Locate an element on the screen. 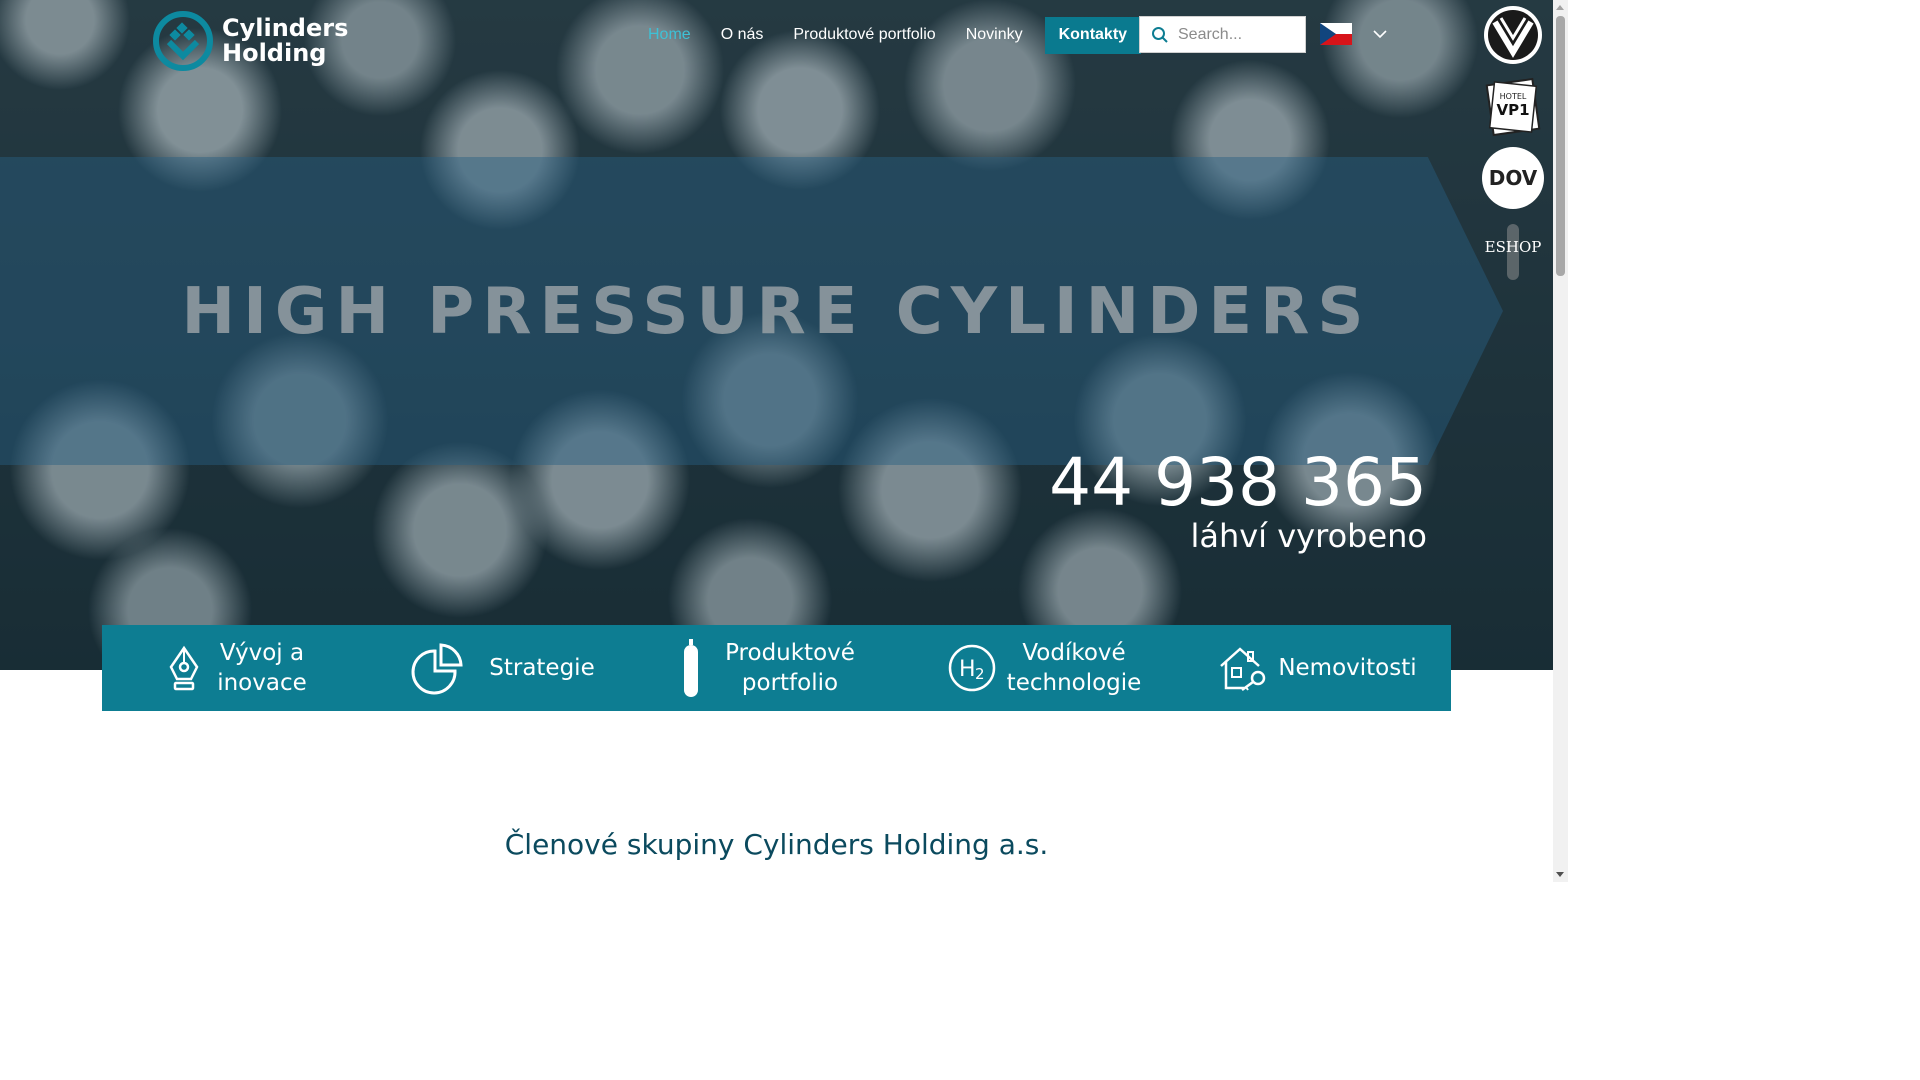 The width and height of the screenshot is (1920, 1080). feature-label-portfolio: Produktové portfolio is located at coordinates (790, 668).